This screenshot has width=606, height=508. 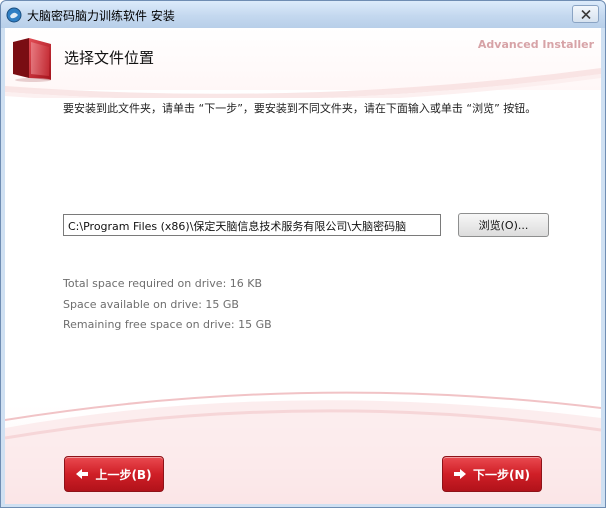 What do you see at coordinates (167, 324) in the screenshot?
I see `space-remaining-text: Remaining free space on drive: 15 GB` at bounding box center [167, 324].